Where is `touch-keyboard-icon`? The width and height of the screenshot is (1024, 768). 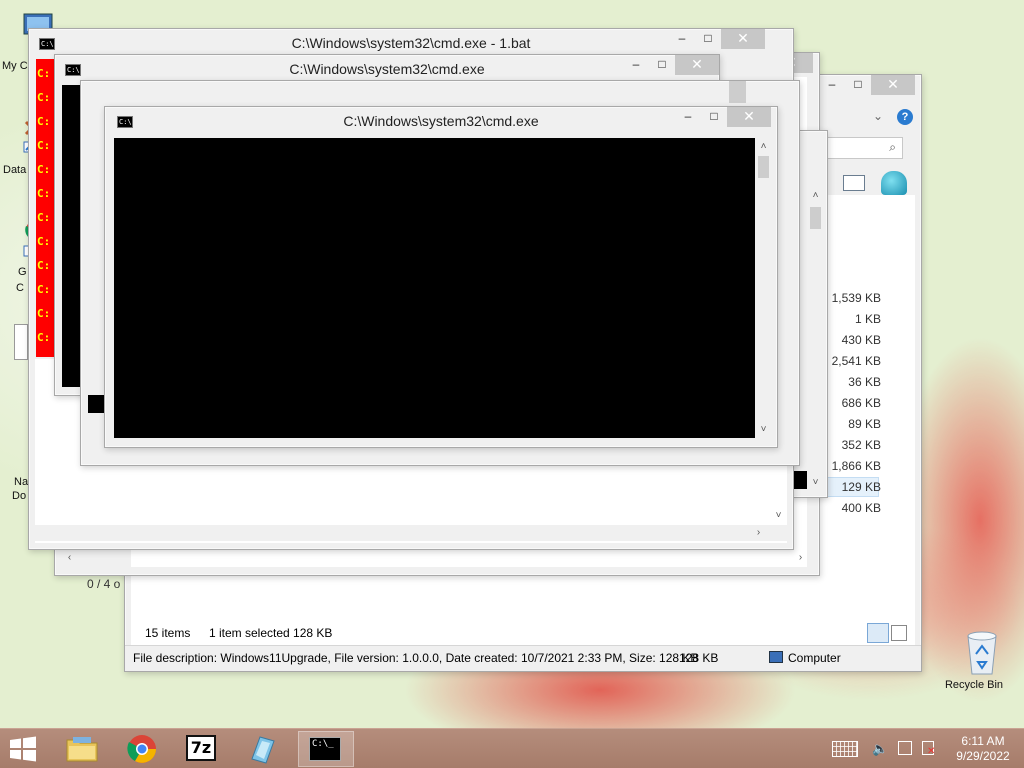 touch-keyboard-icon is located at coordinates (845, 749).